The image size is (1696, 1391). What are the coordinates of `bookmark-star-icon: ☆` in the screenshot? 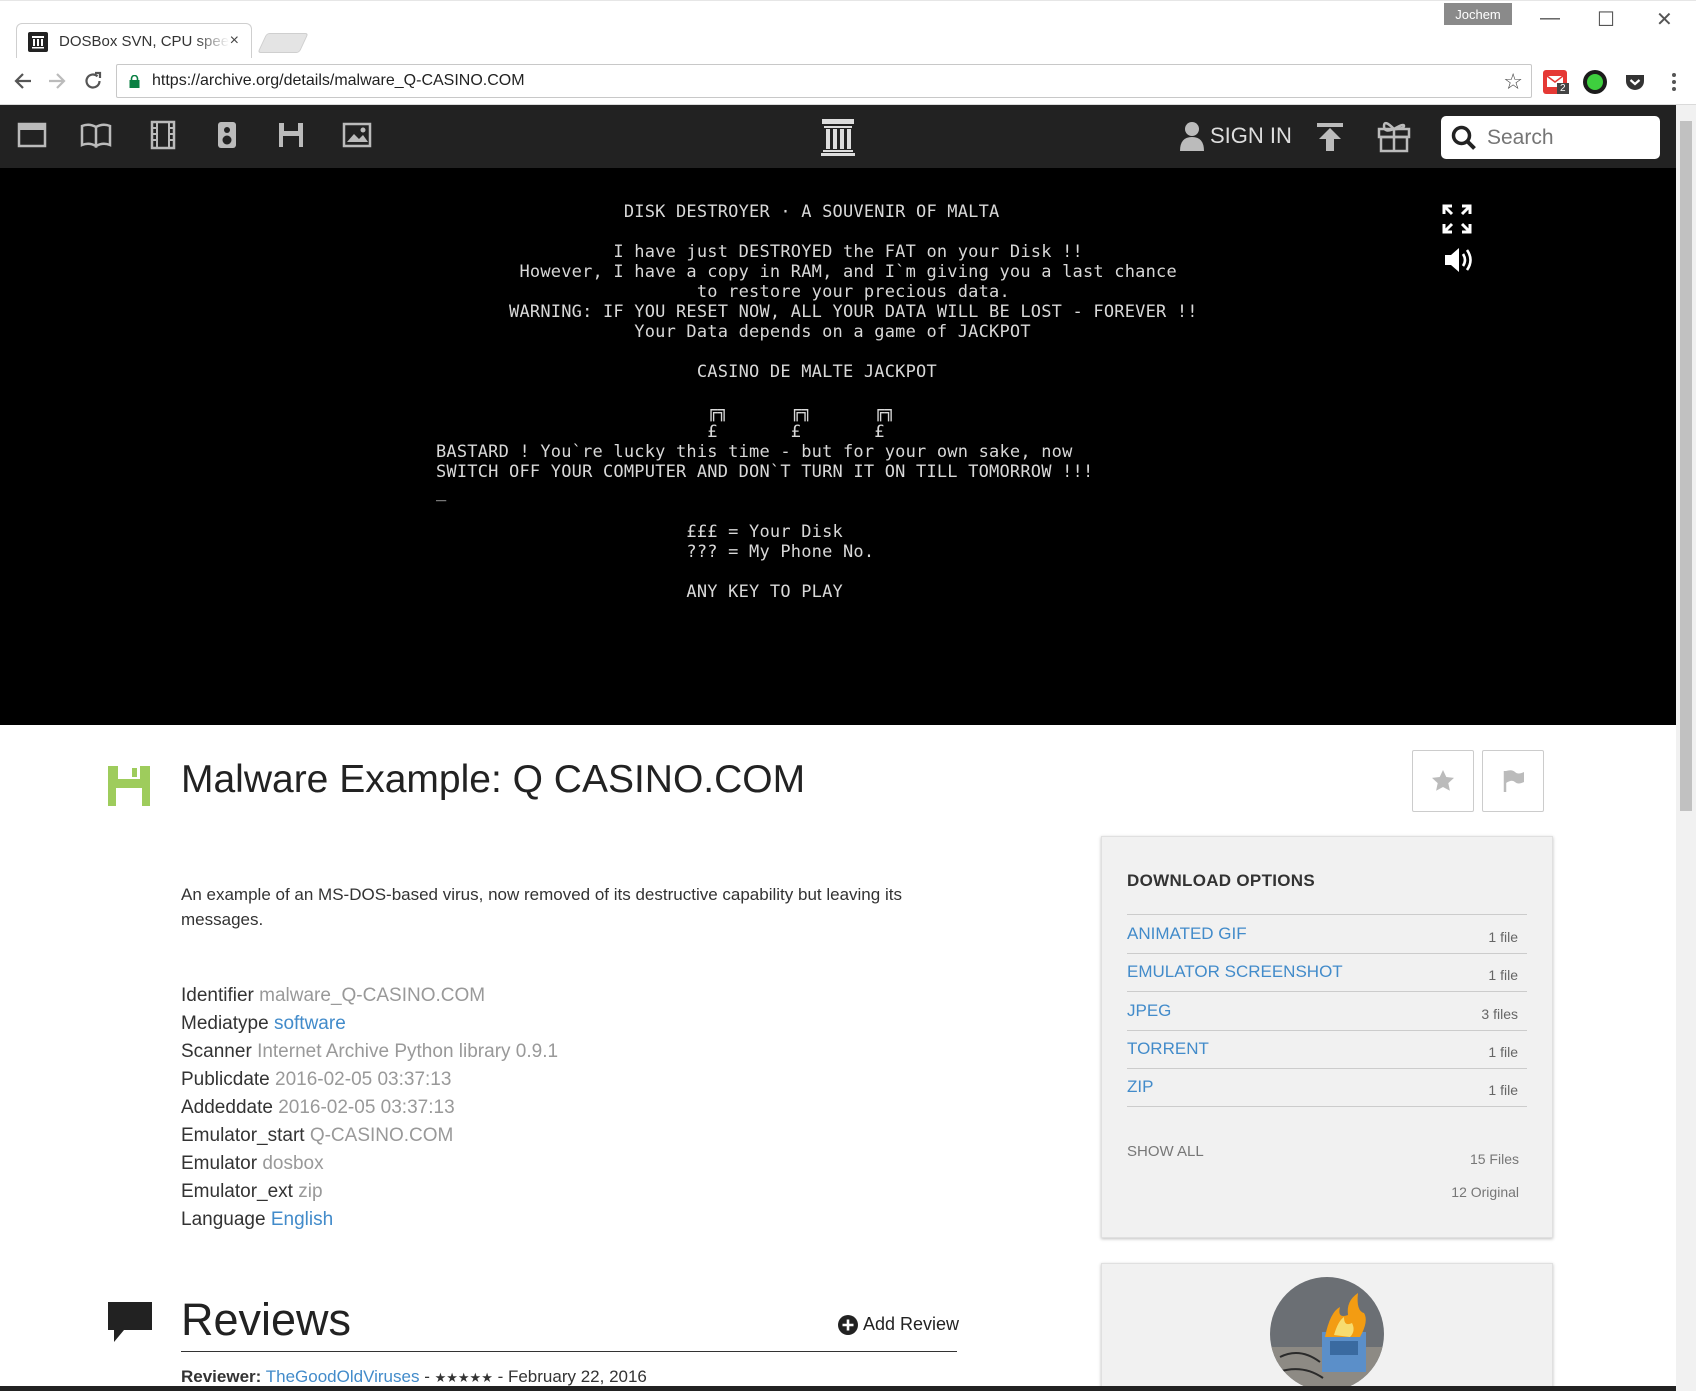 It's located at (1513, 82).